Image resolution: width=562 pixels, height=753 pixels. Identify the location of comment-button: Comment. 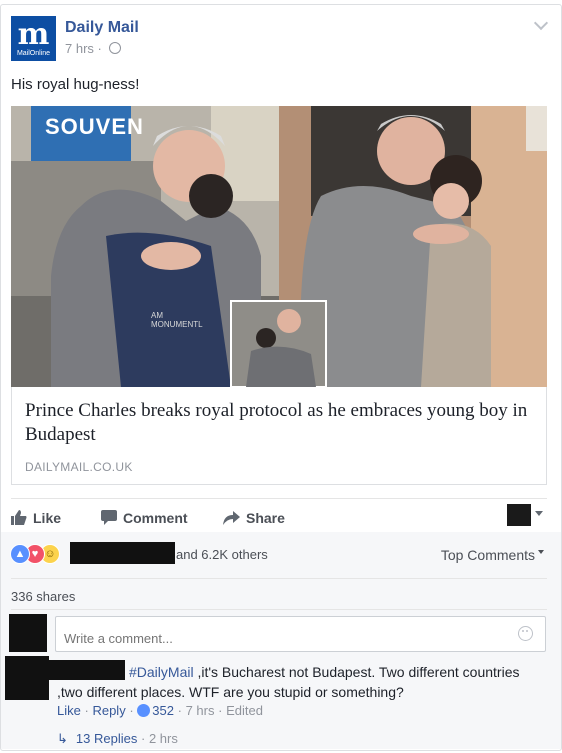
(144, 519).